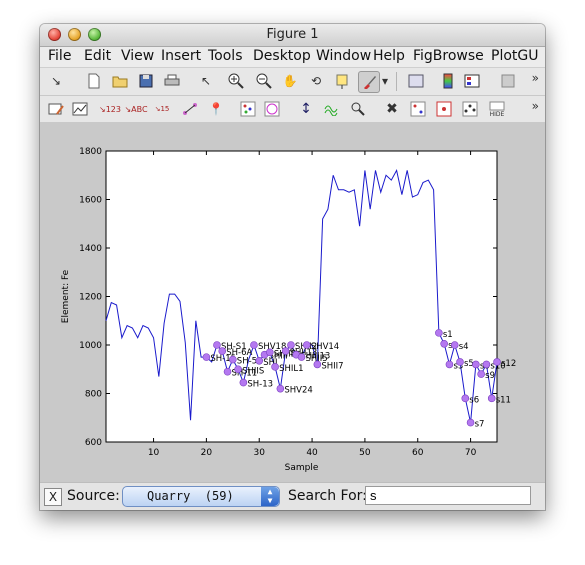 Image resolution: width=585 pixels, height=565 pixels. What do you see at coordinates (270, 496) in the screenshot?
I see `select-arrows-icon: ▲ ▼` at bounding box center [270, 496].